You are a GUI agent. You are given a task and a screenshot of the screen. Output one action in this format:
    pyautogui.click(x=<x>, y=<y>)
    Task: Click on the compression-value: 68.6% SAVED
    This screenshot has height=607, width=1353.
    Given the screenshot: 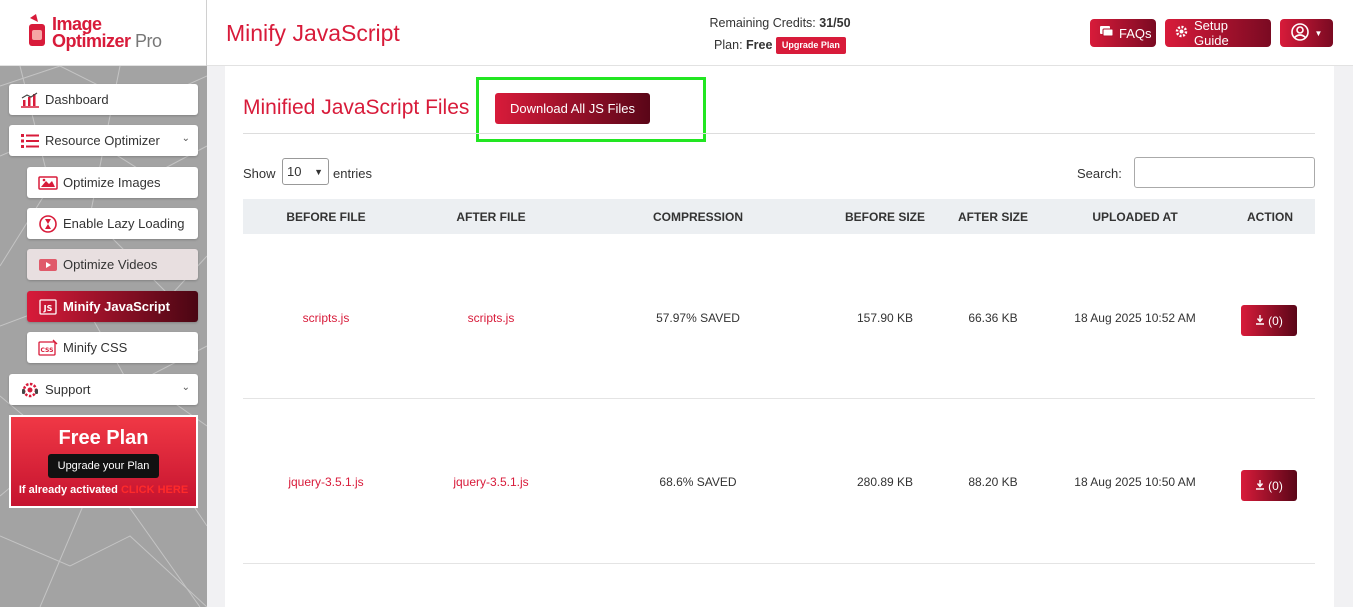 What is the action you would take?
    pyautogui.click(x=698, y=482)
    